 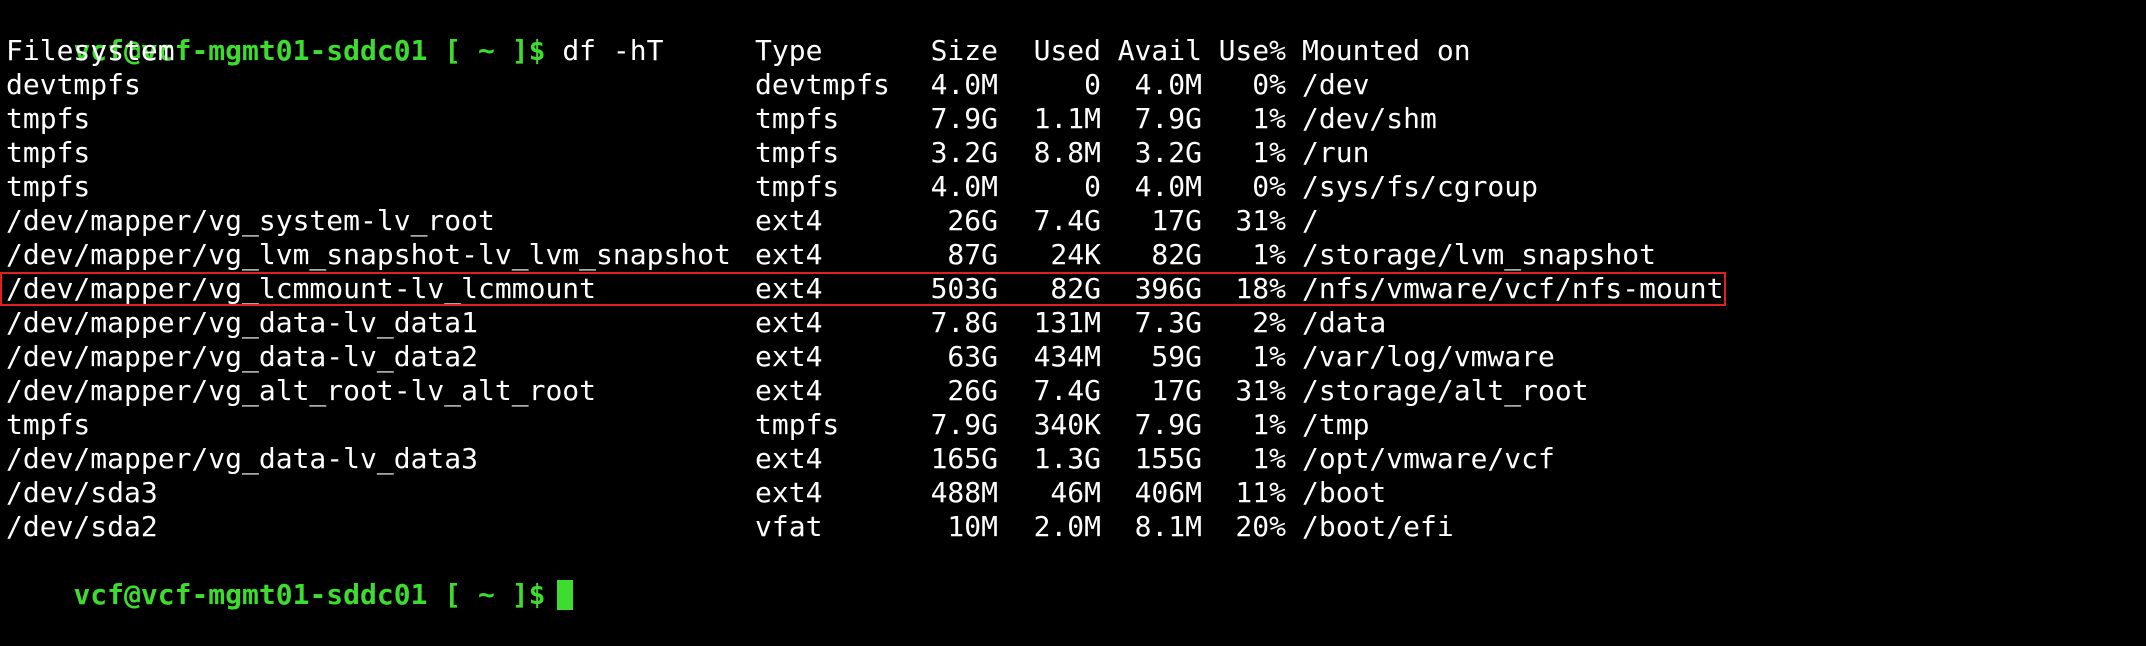 What do you see at coordinates (1176, 254) in the screenshot?
I see `cell-avail: 82G` at bounding box center [1176, 254].